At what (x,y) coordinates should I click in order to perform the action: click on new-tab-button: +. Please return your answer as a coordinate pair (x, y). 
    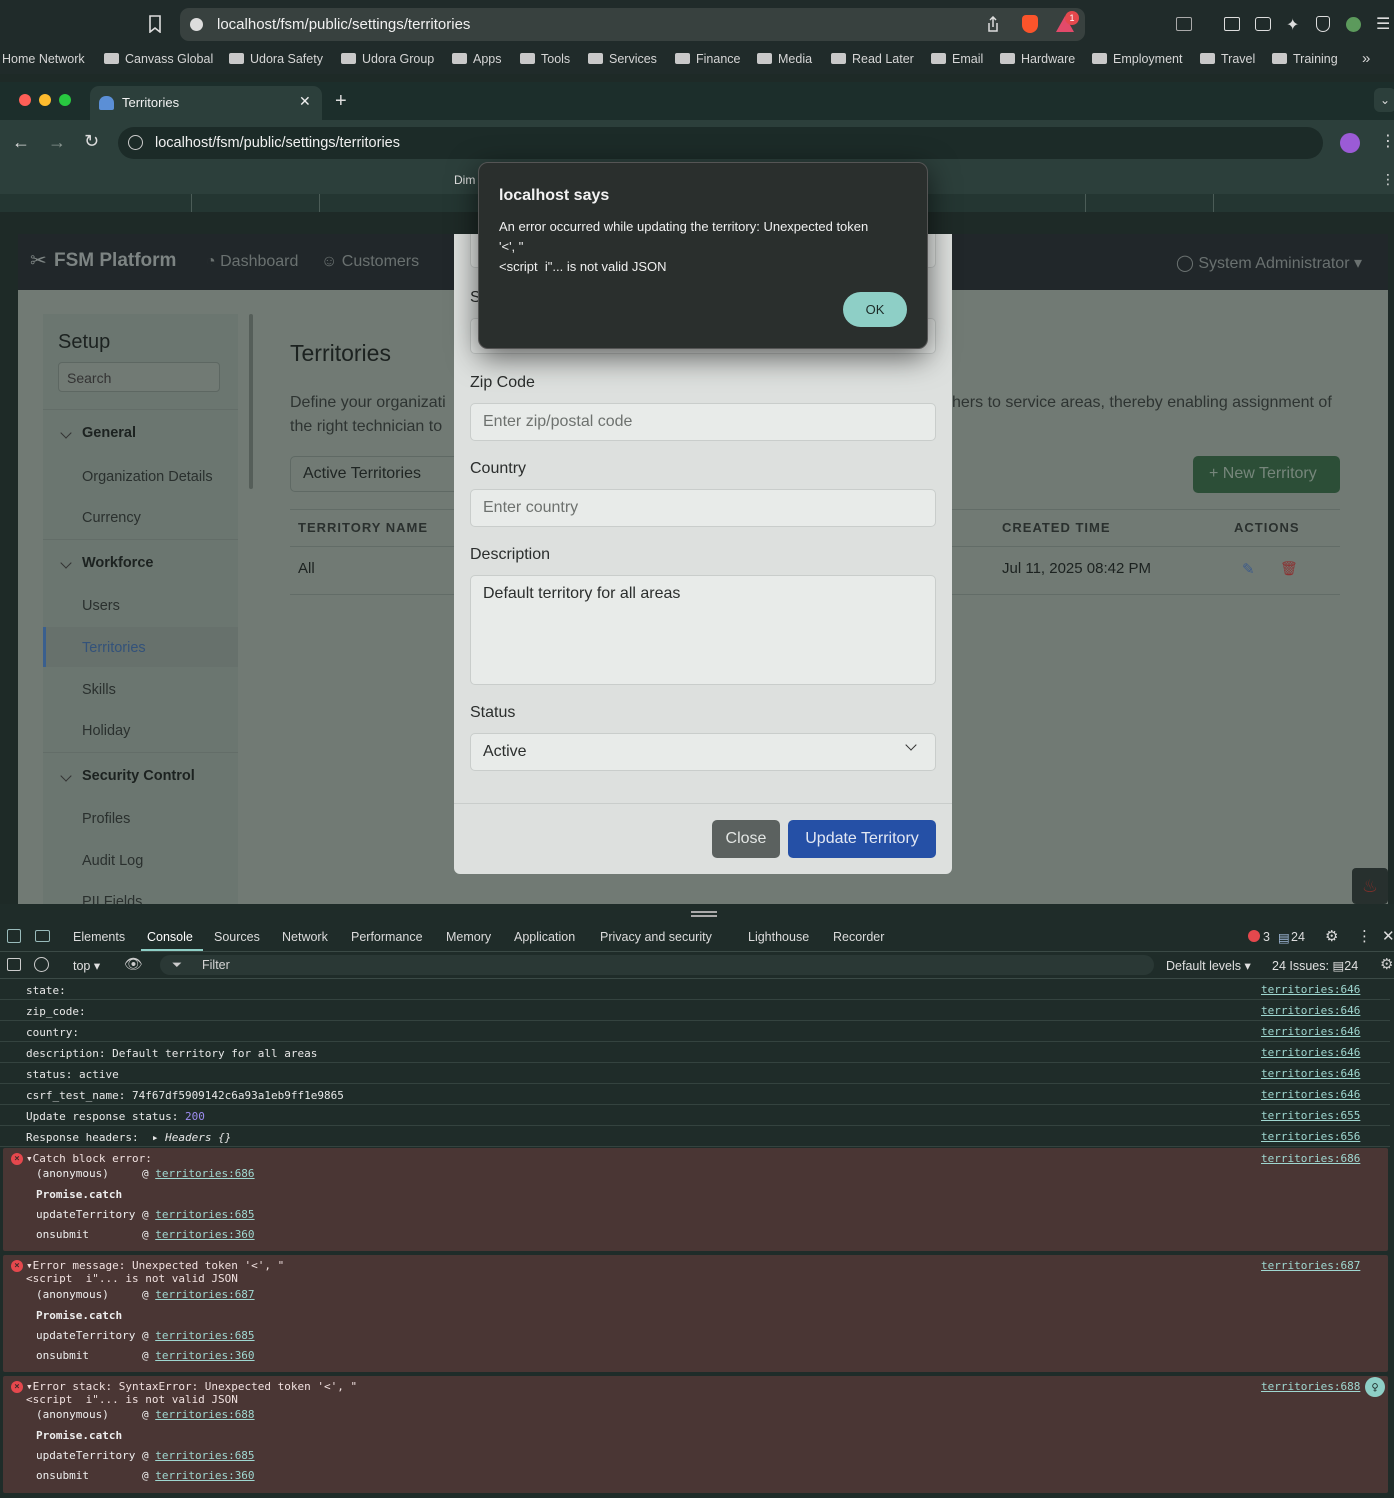
    Looking at the image, I should click on (341, 101).